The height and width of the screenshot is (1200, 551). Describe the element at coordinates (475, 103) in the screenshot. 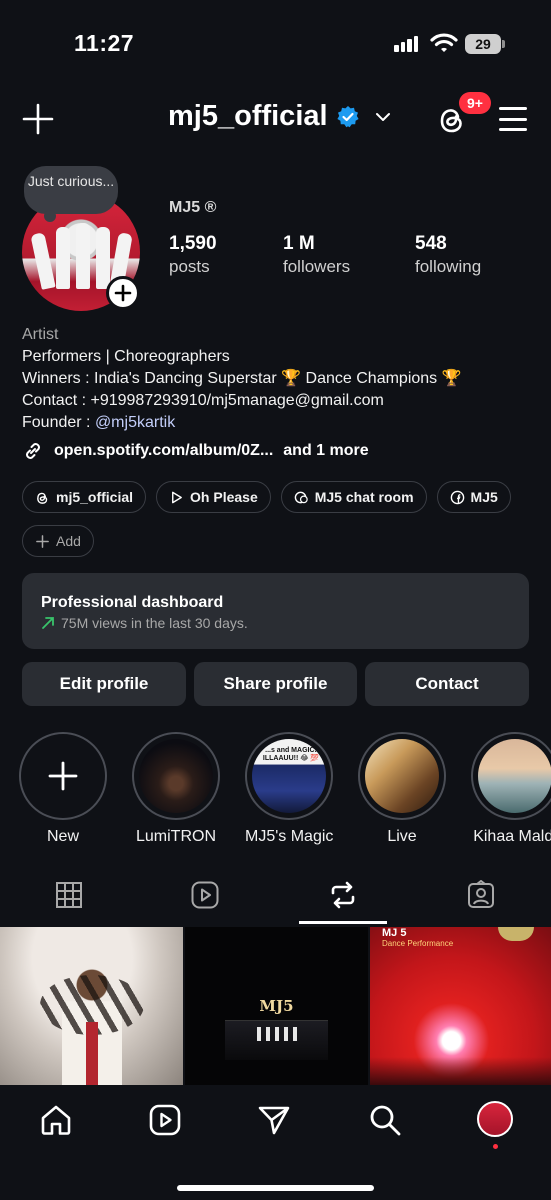

I see `notification-badge: 9+` at that location.